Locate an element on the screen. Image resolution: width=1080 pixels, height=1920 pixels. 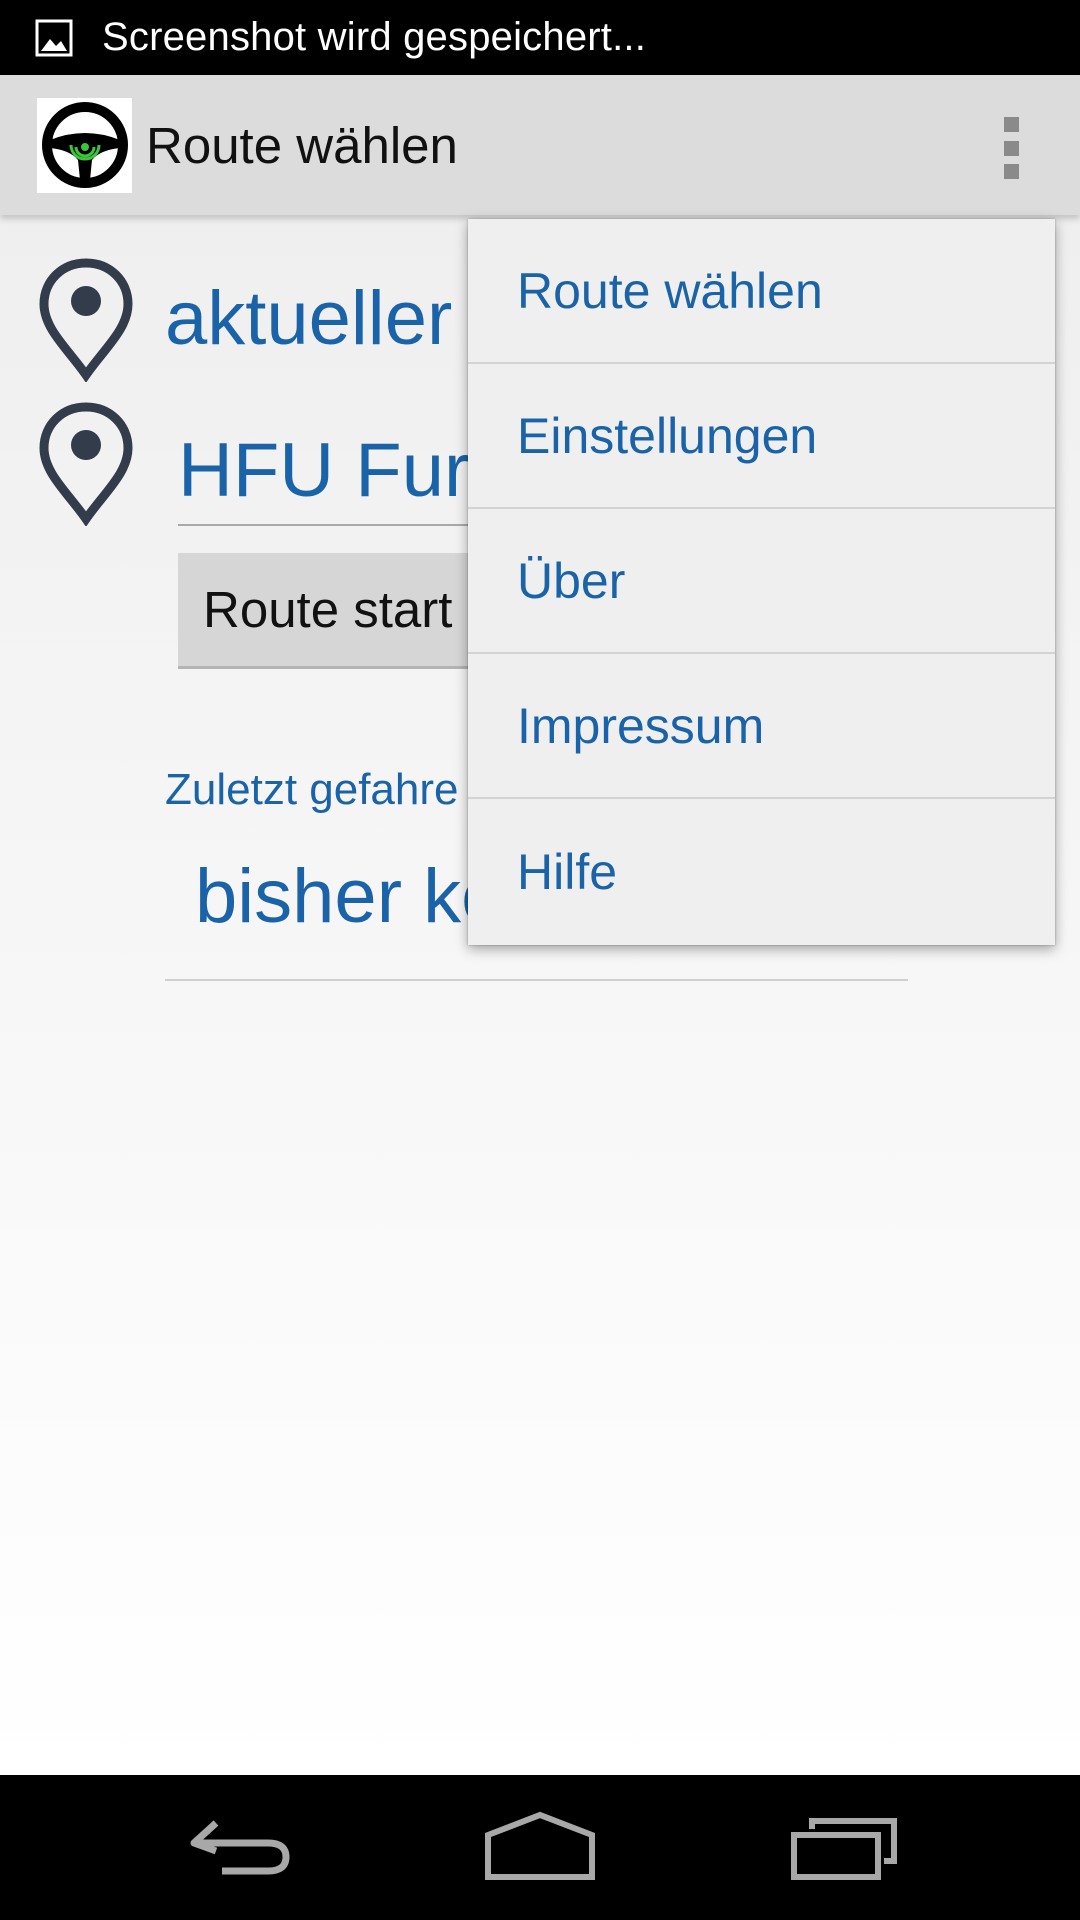
menu-item-settings: Einstellungen is located at coordinates (761, 436).